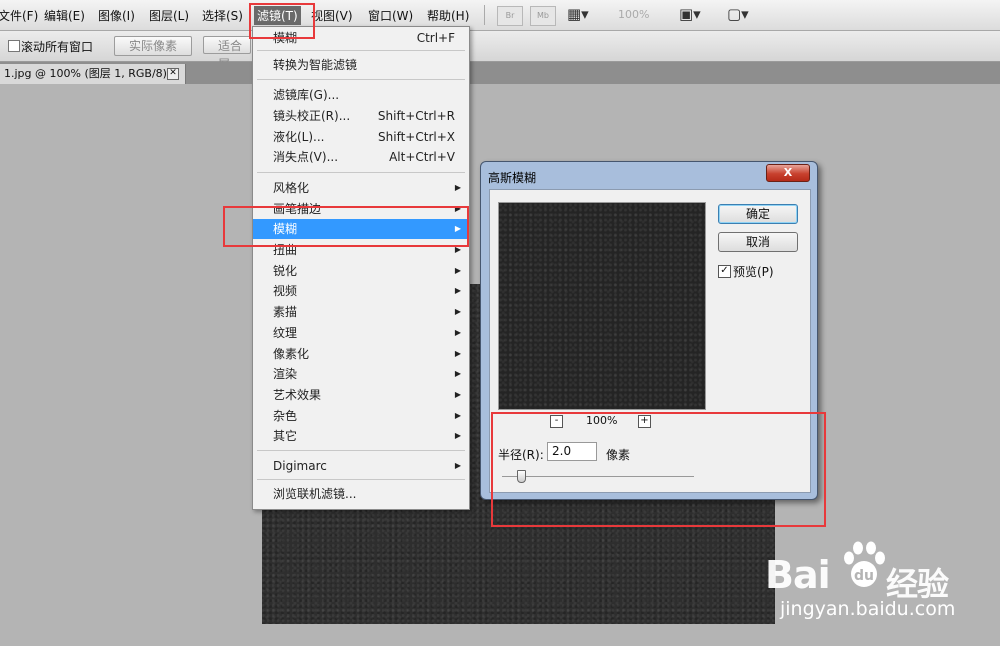  I want to click on menu-item-label: 素描, so click(285, 312).